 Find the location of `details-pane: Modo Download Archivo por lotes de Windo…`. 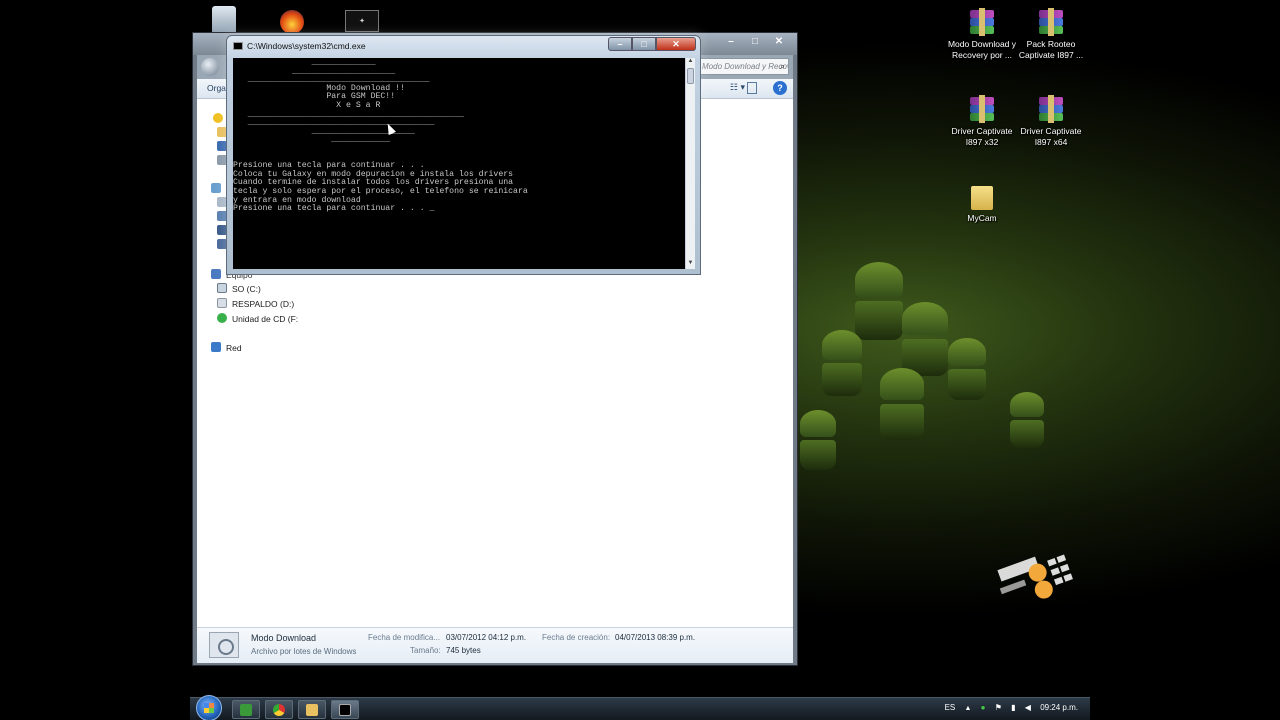

details-pane: Modo Download Archivo por lotes de Windo… is located at coordinates (495, 645).